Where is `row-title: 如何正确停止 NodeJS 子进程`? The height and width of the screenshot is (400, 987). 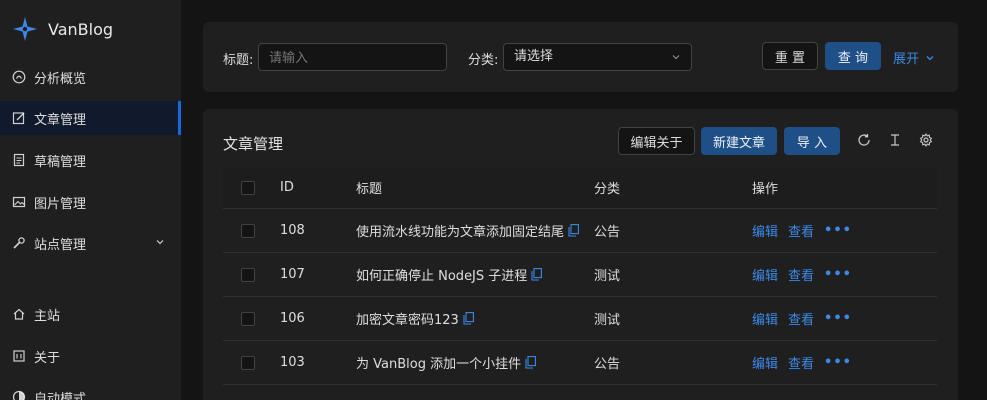
row-title: 如何正确停止 NodeJS 子进程 is located at coordinates (449, 274).